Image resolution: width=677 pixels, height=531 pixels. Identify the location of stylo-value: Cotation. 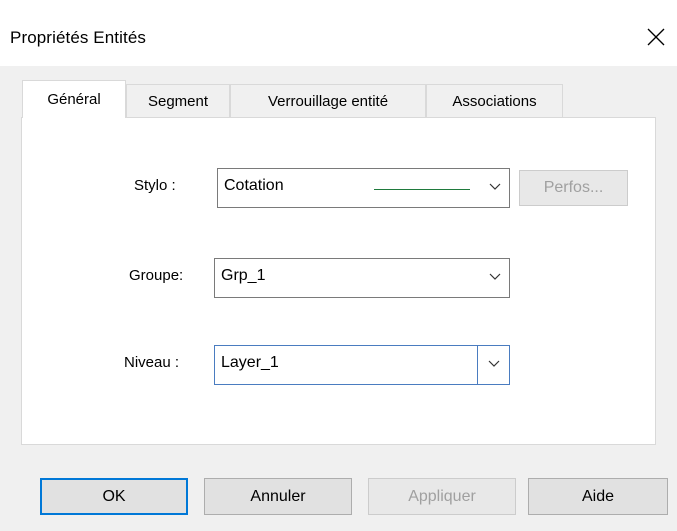
(254, 185).